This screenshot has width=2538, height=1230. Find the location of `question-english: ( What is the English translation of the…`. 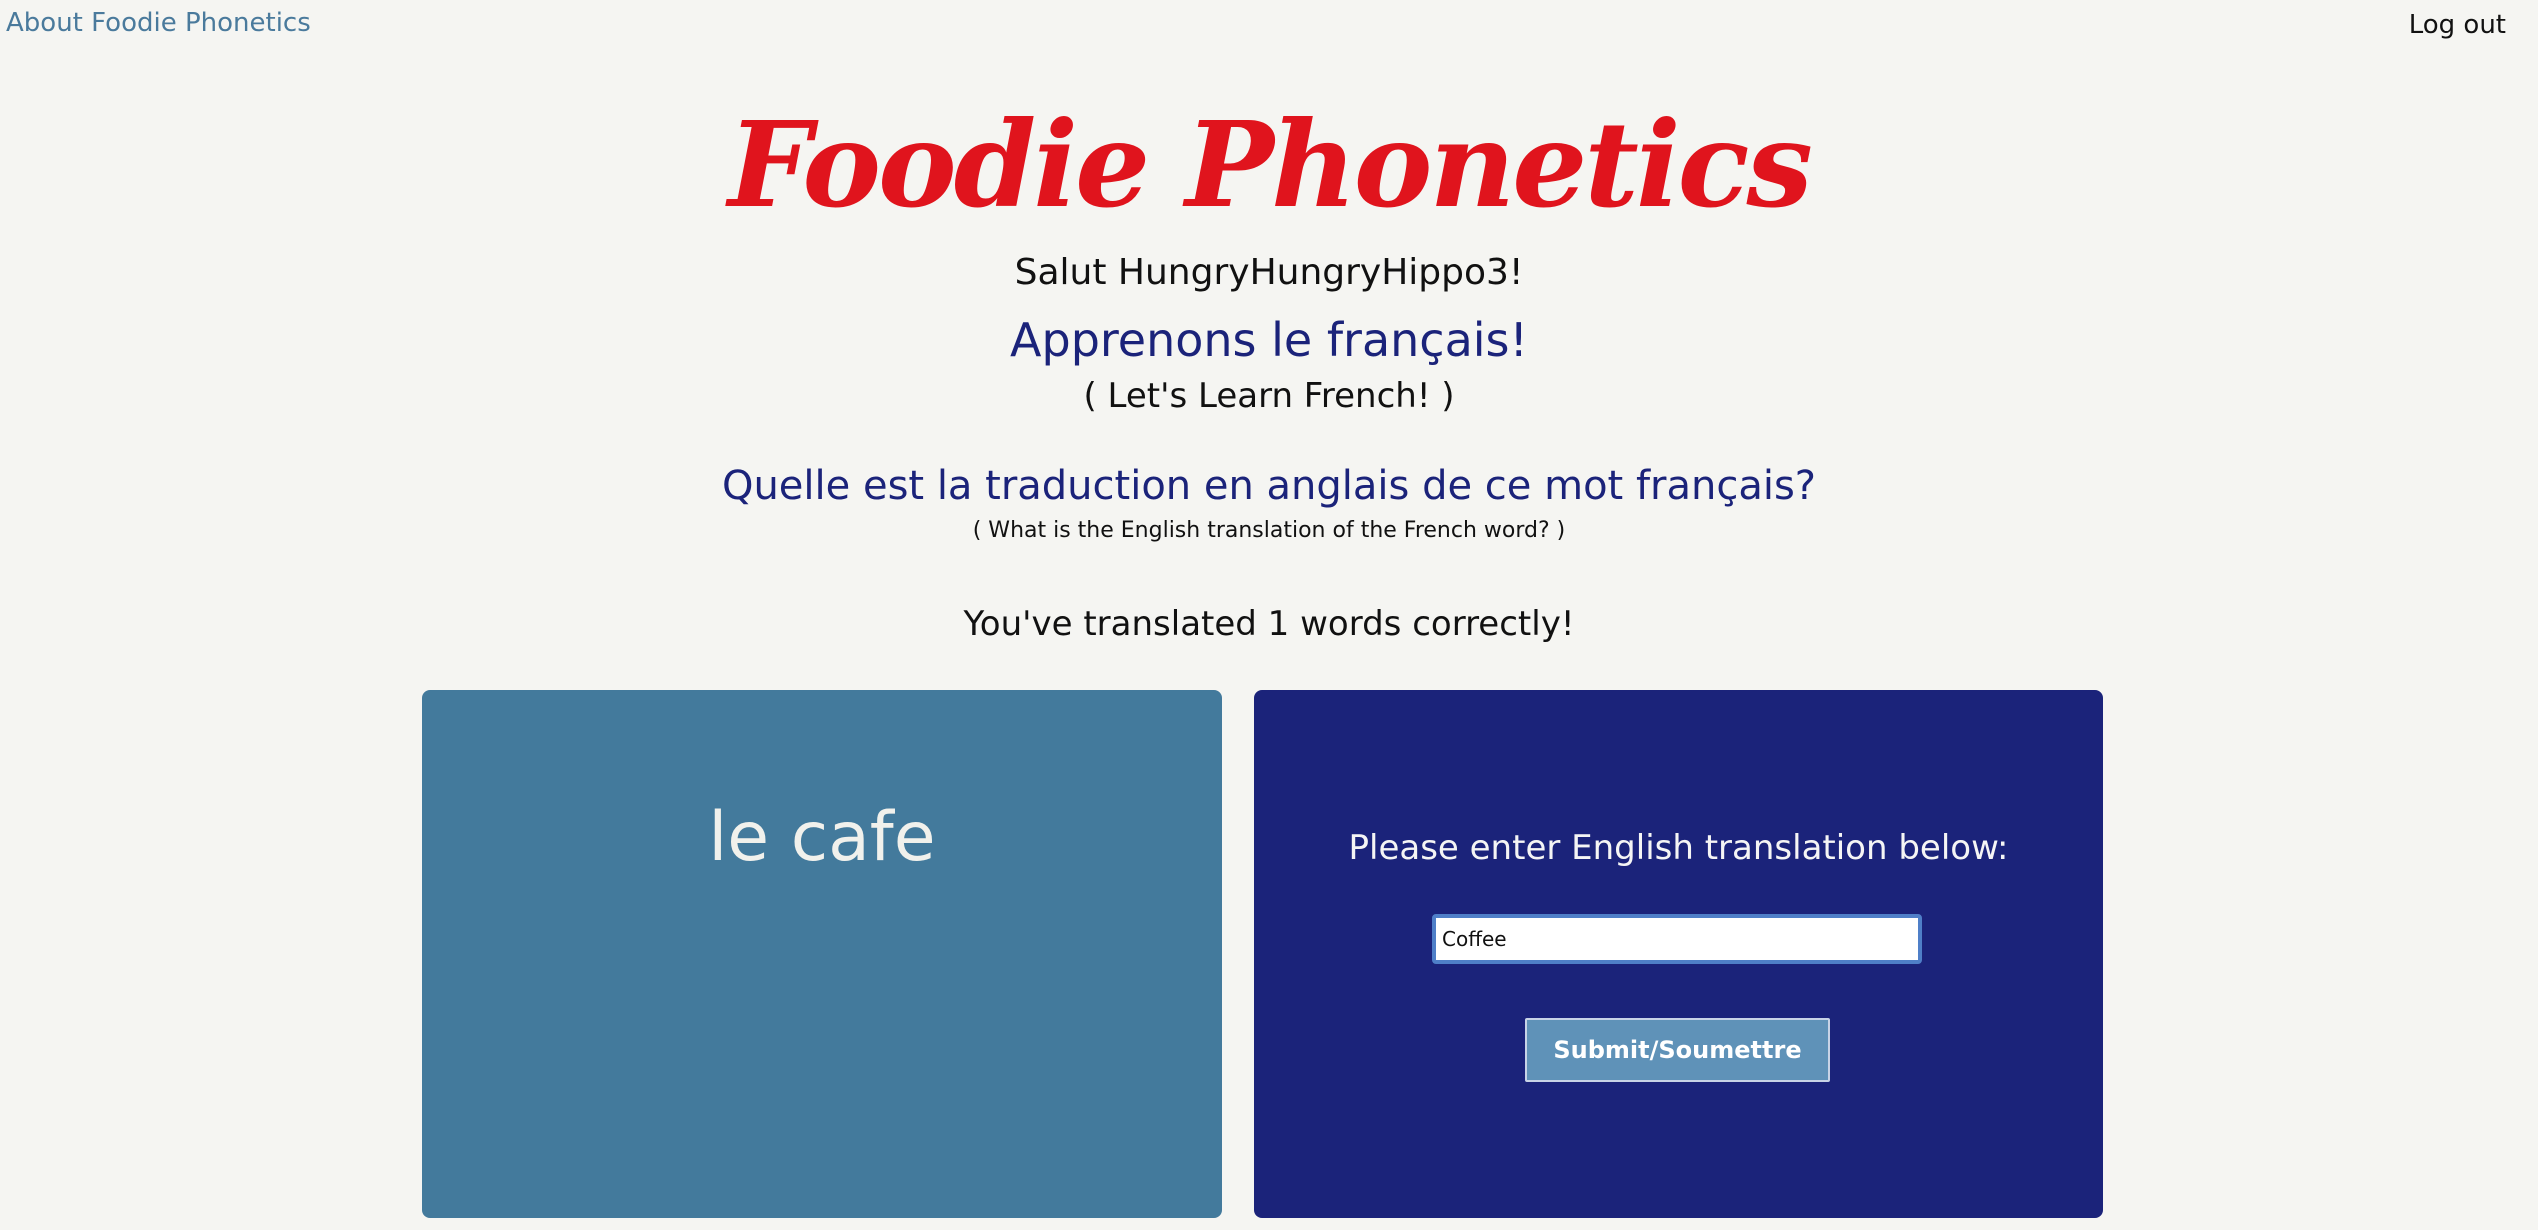

question-english: ( What is the English translation of the… is located at coordinates (1269, 530).